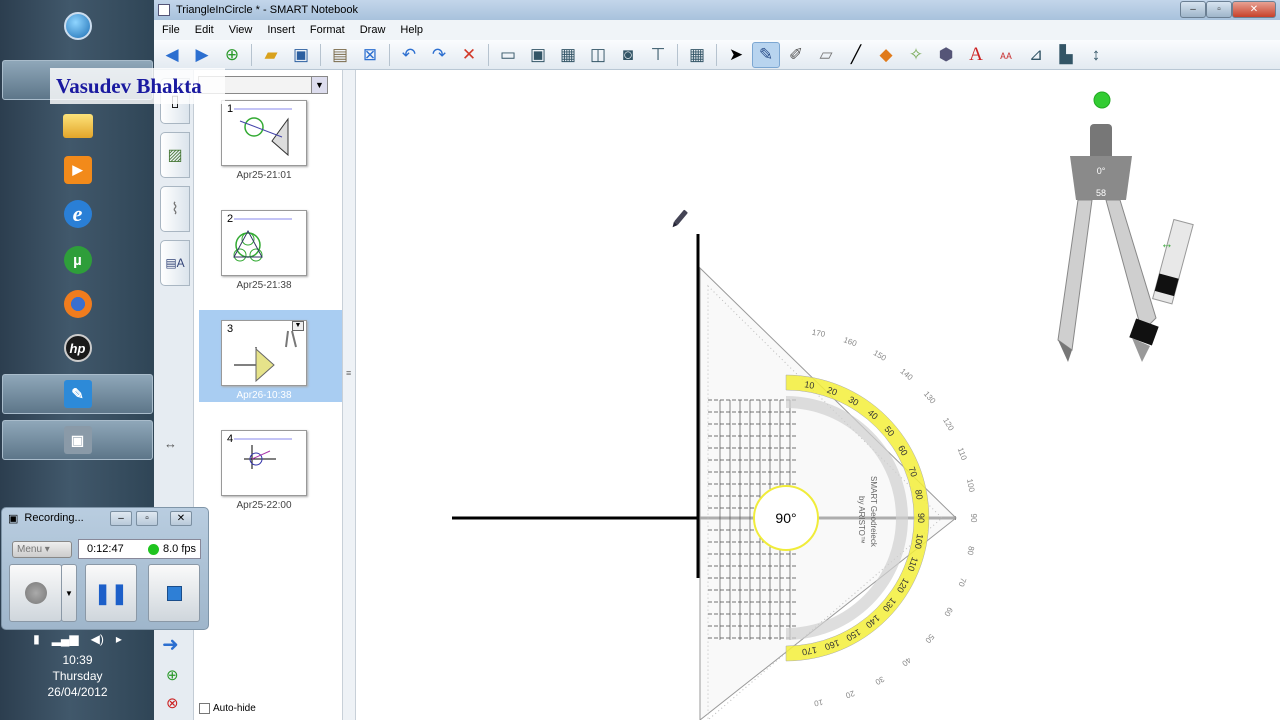 The width and height of the screenshot is (1280, 720). I want to click on magic-pen-icon: ✧, so click(916, 55).